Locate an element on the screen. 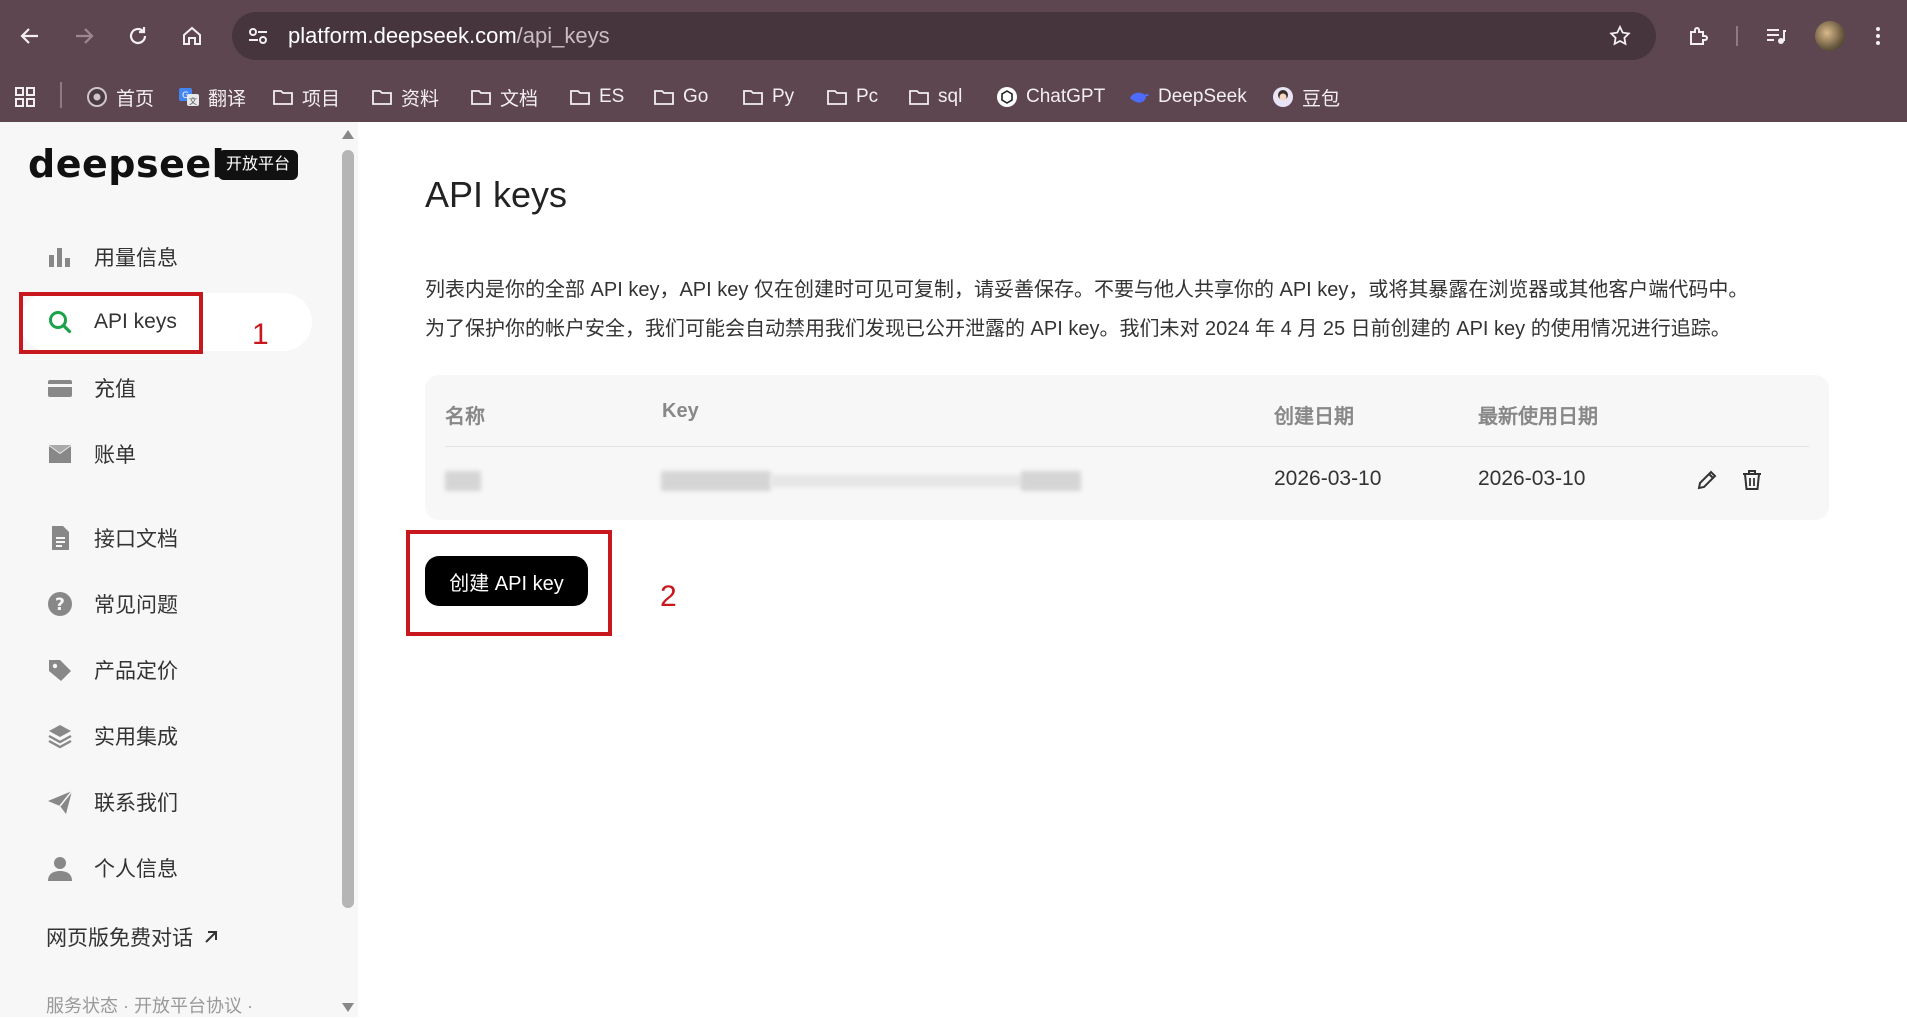 This screenshot has width=1907, height=1018. bookmark-folder-sql: sql is located at coordinates (935, 97).